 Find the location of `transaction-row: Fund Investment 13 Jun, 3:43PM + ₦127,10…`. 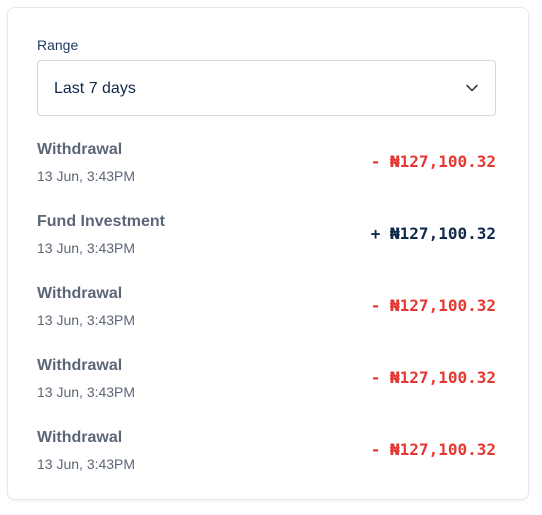

transaction-row: Fund Investment 13 Jun, 3:43PM + ₦127,10… is located at coordinates (266, 238).